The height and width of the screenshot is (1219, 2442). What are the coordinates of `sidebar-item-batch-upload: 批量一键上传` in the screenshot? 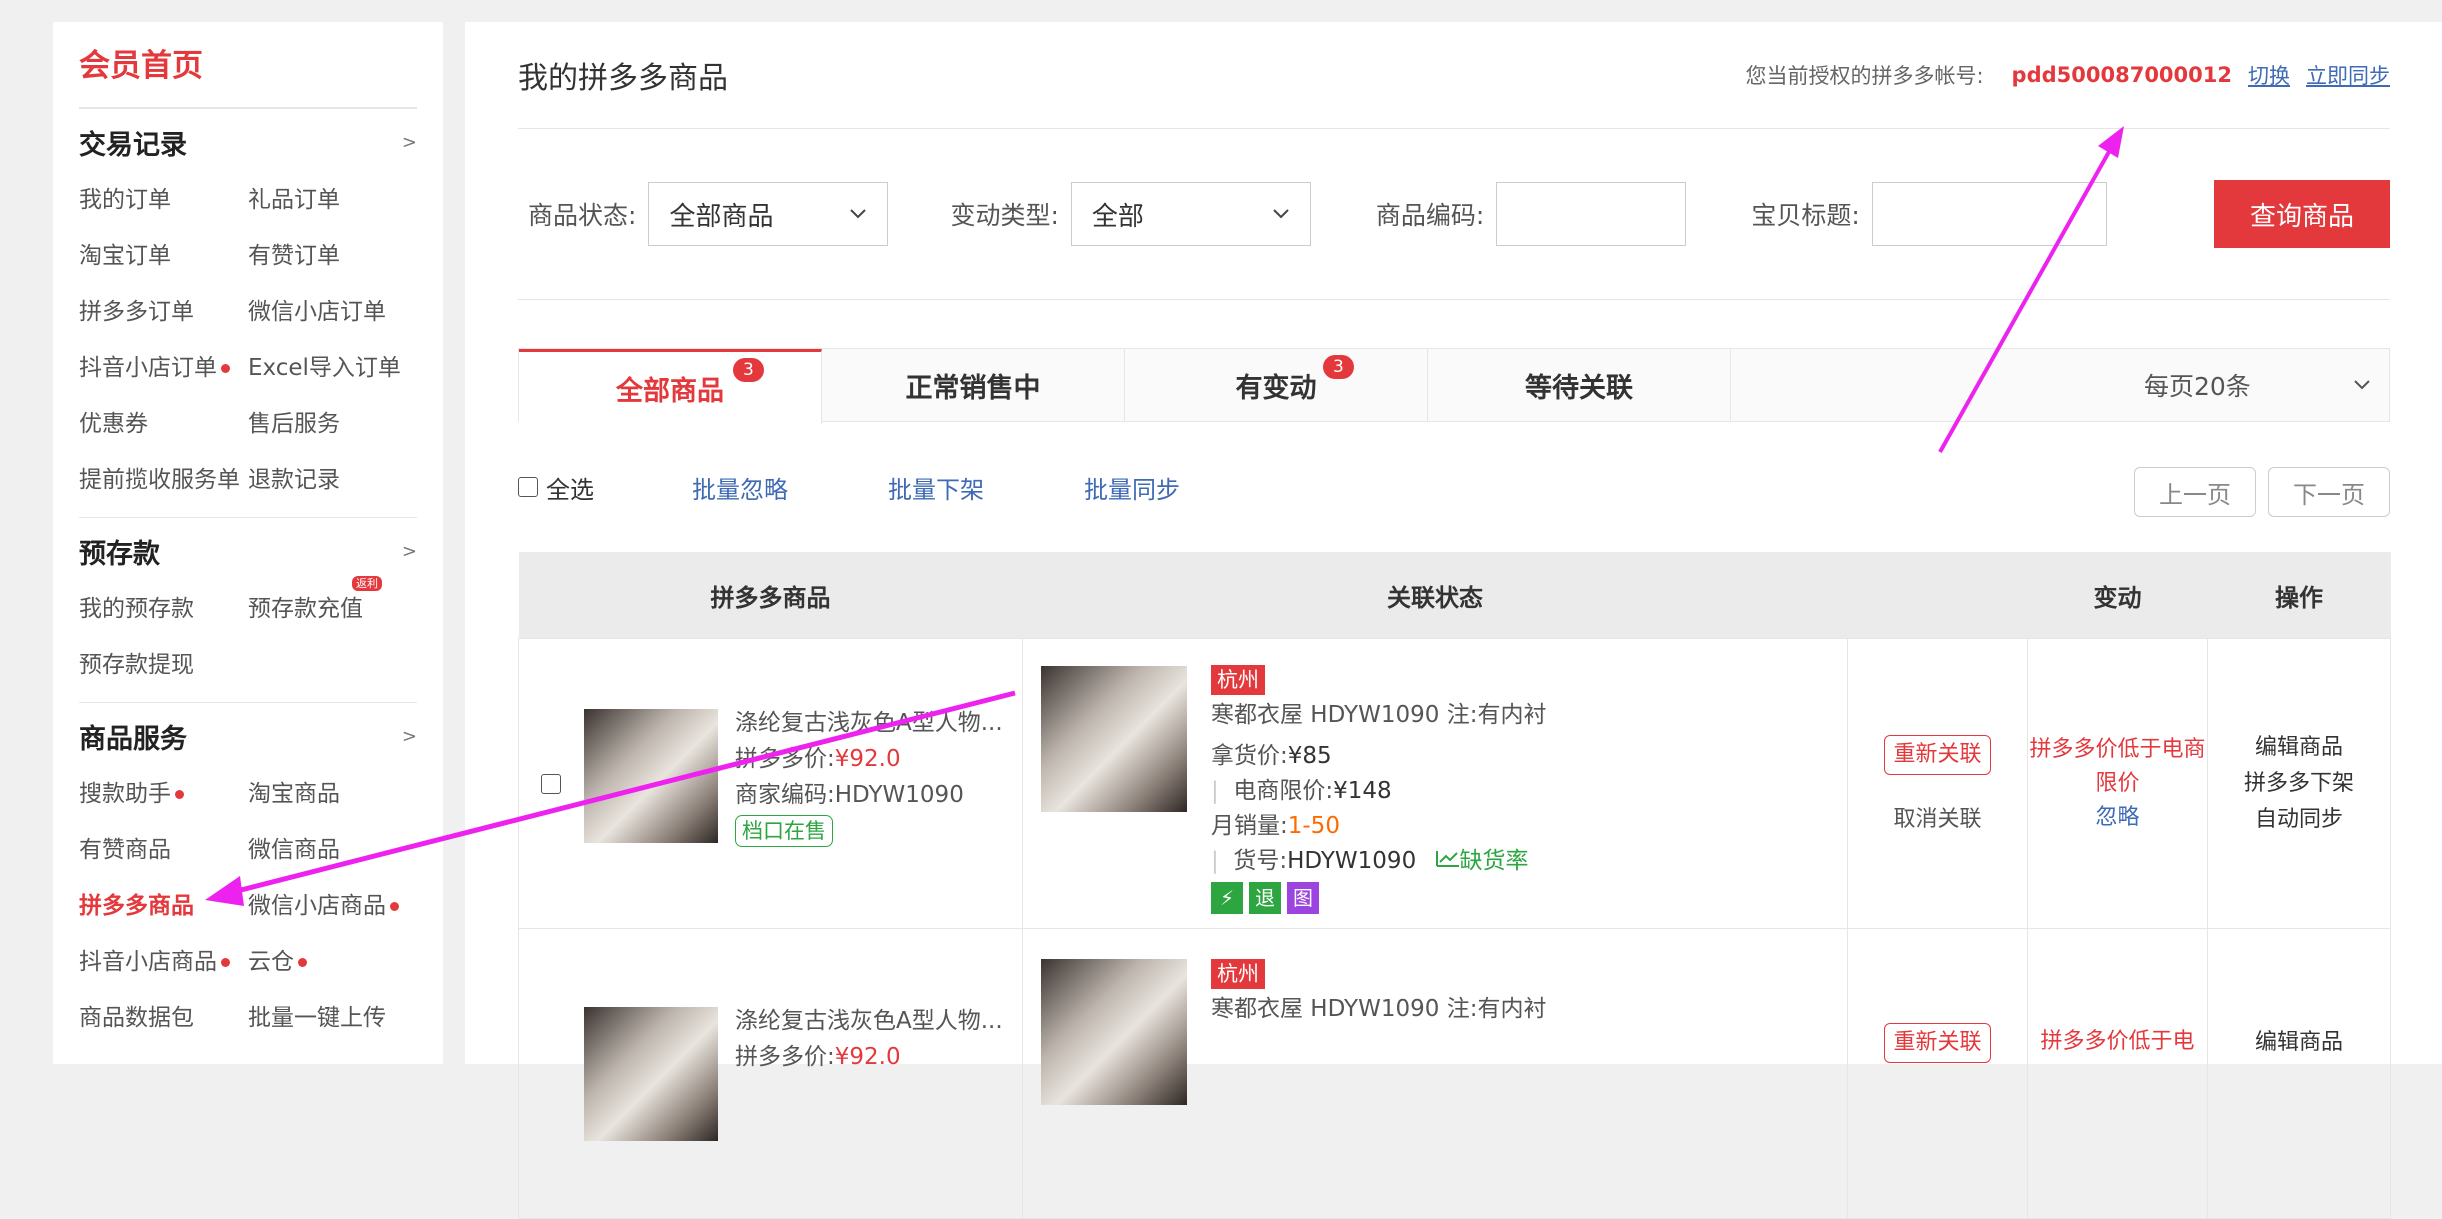 It's located at (332, 1021).